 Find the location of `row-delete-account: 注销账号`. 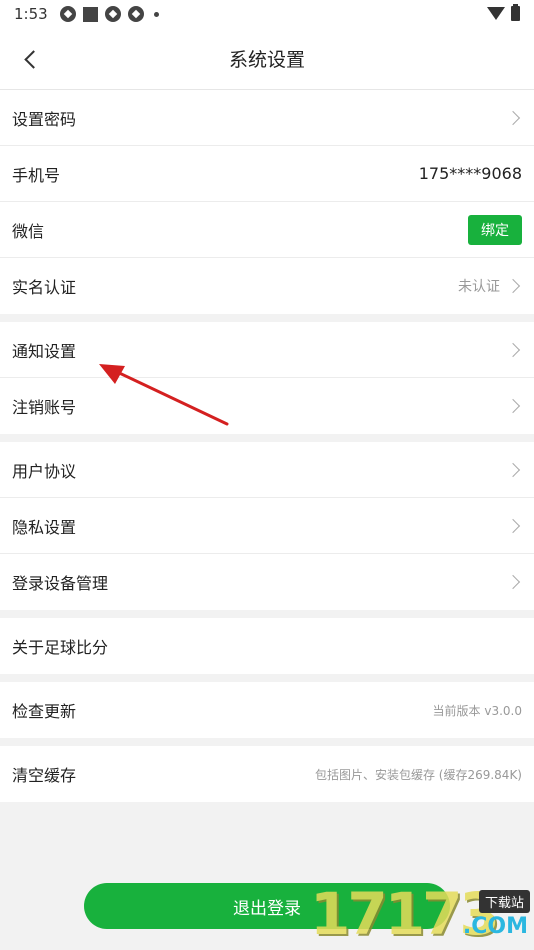

row-delete-account: 注销账号 is located at coordinates (267, 406).